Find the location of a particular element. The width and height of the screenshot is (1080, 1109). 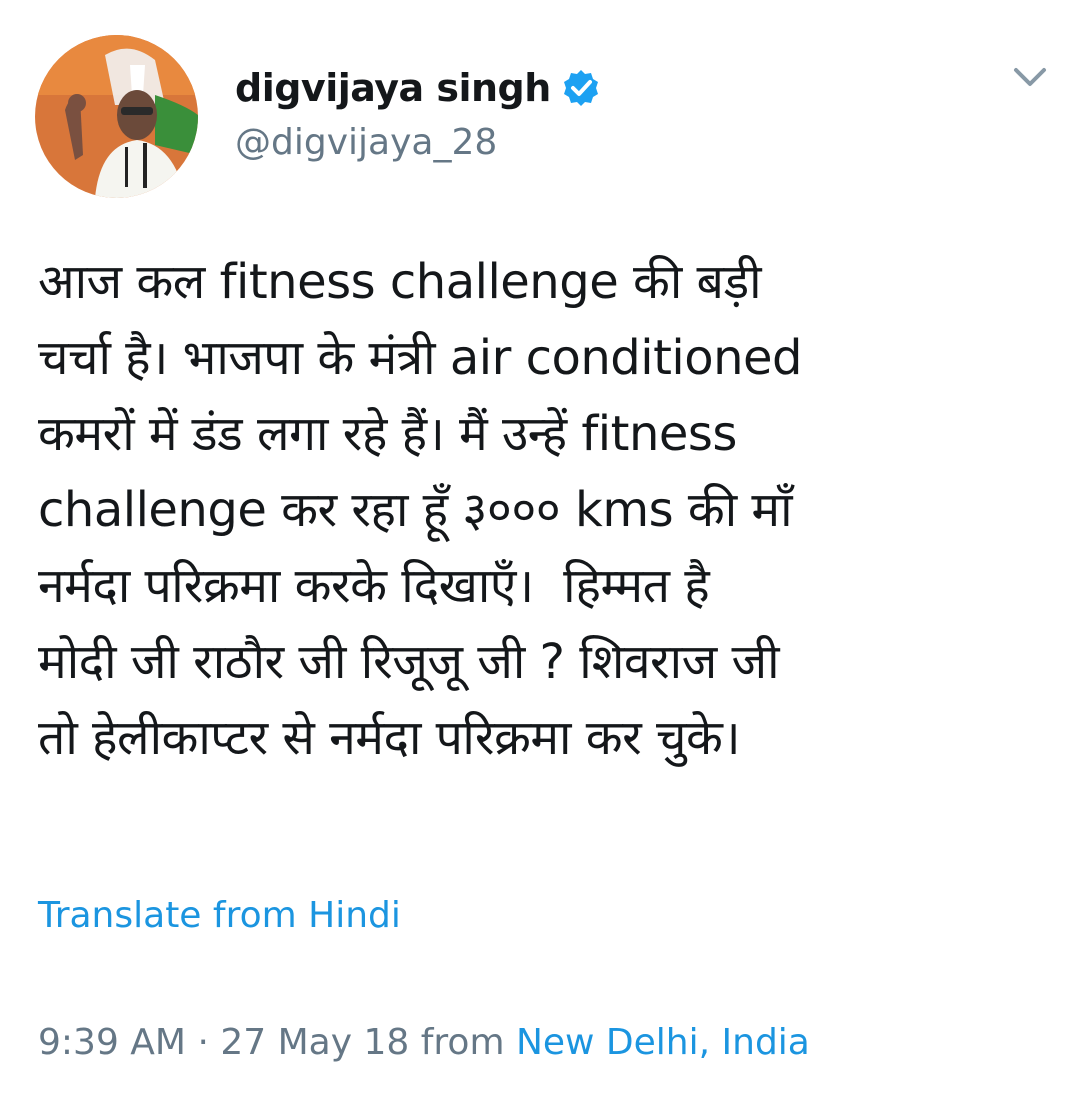

display-name: digvijaya singh is located at coordinates (393, 88).